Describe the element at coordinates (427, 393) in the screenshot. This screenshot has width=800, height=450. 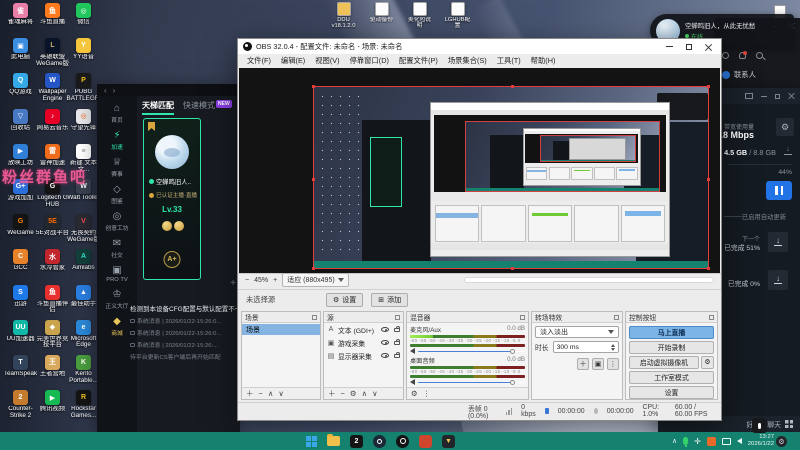
I see `mixer-menu-icon: ⋮` at that location.